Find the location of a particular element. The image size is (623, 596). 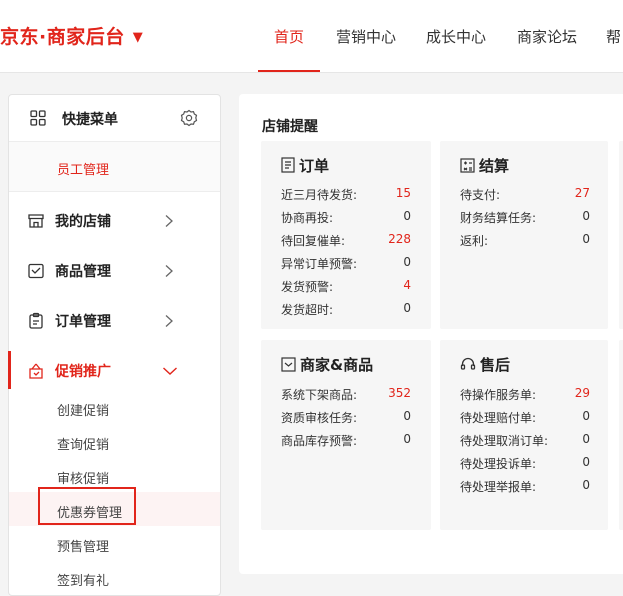

product-icon is located at coordinates (36, 273).